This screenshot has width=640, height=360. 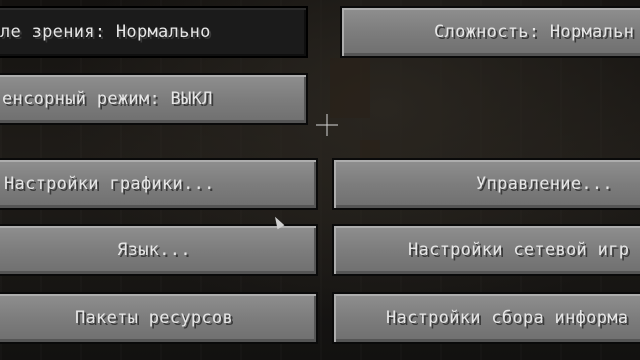 I want to click on resource-packs-label: Пакеты ресурсов, so click(x=154, y=318).